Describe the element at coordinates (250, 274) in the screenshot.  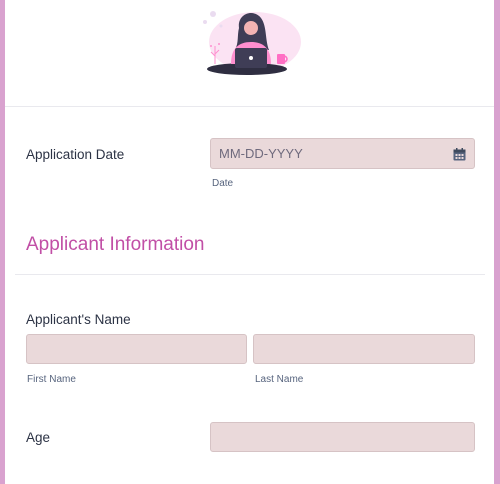
I see `section-divider` at that location.